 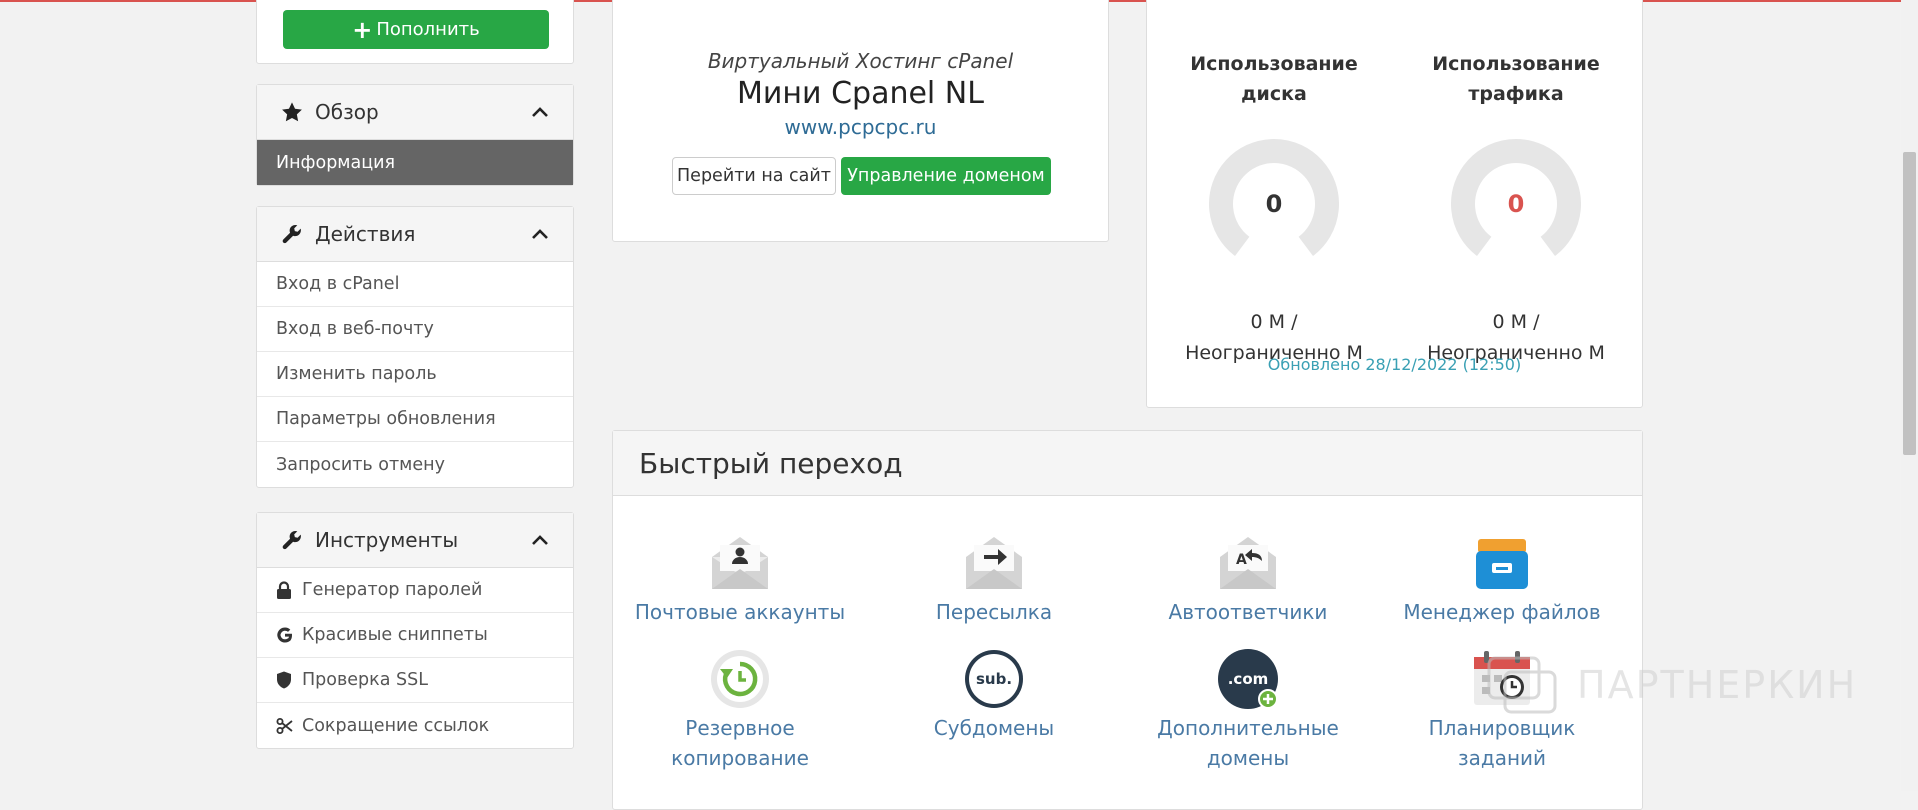 I want to click on sidebar-item-label: Изменить пароль, so click(x=356, y=374).